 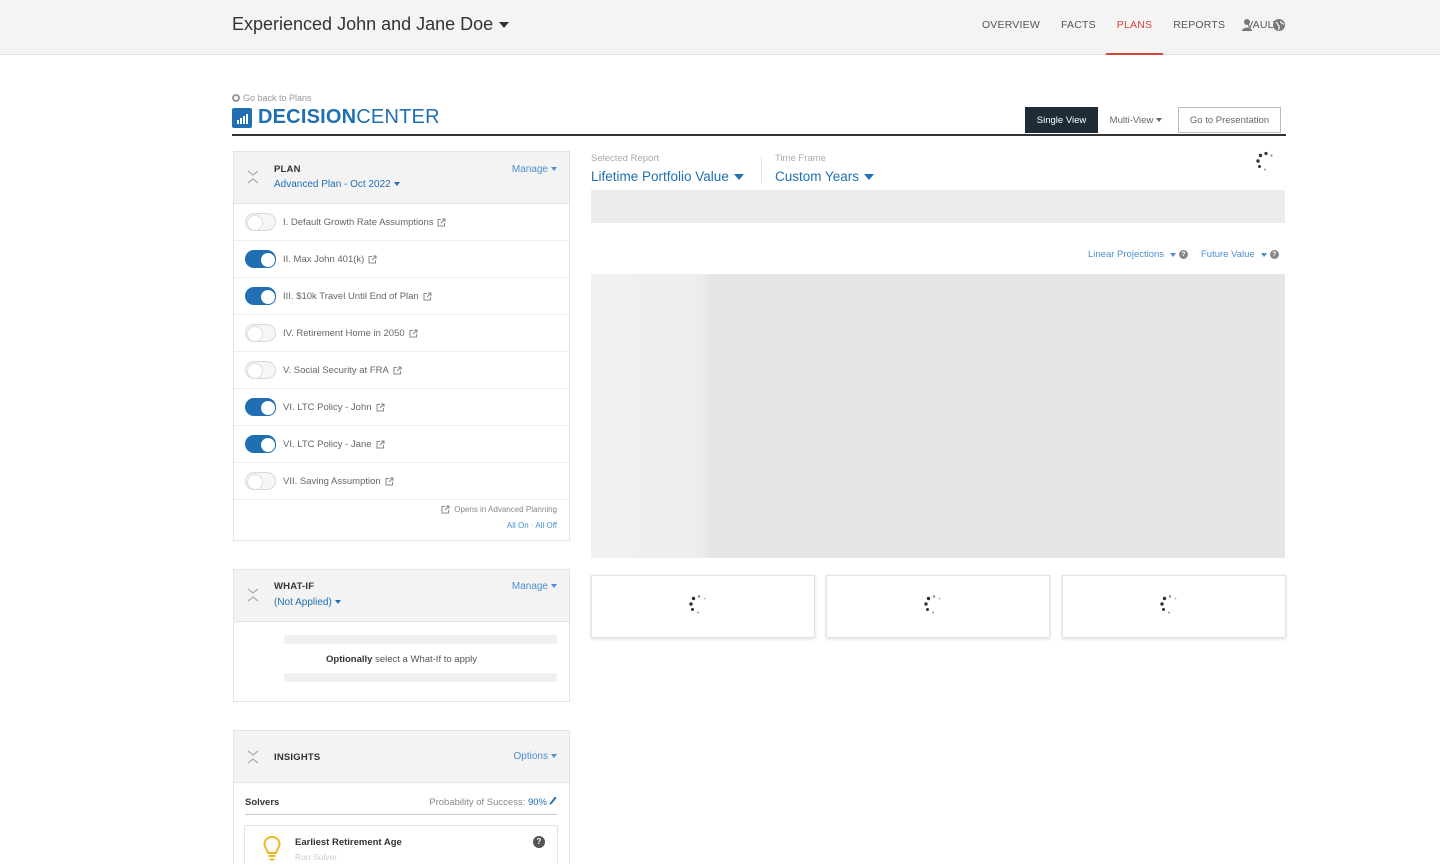 I want to click on multi-view-label: Multi-View, so click(x=1131, y=120).